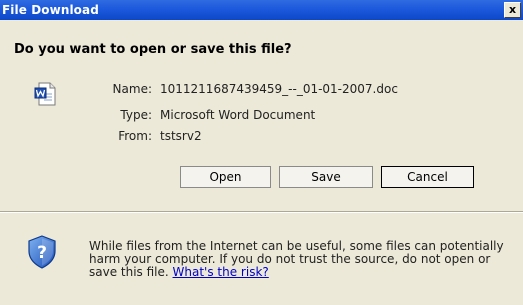  What do you see at coordinates (261, 10) in the screenshot?
I see `title-bar: File Download x` at bounding box center [261, 10].